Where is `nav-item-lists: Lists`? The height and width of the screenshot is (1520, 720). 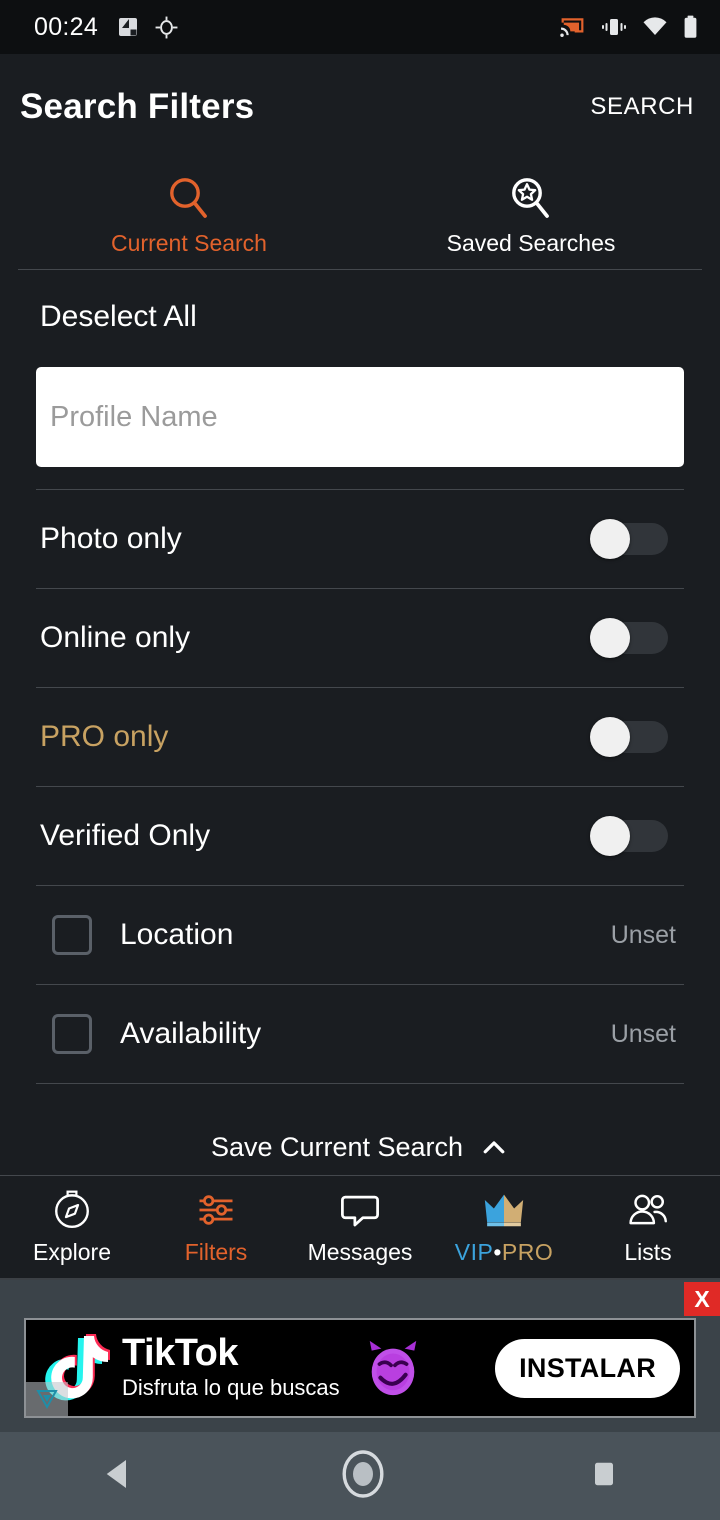 nav-item-lists: Lists is located at coordinates (648, 1227).